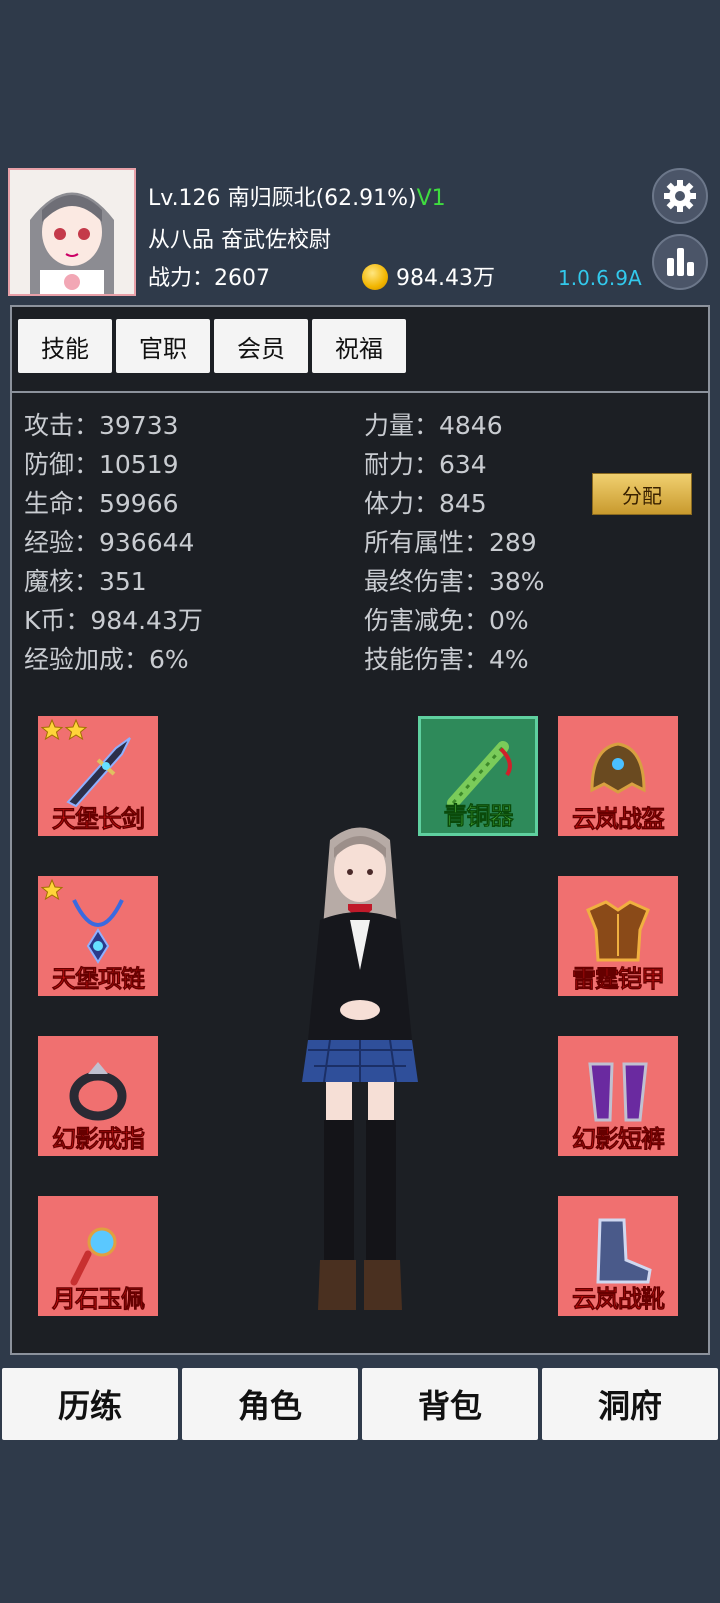 Image resolution: width=720 pixels, height=1603 pixels. I want to click on armor-icon, so click(618, 931).